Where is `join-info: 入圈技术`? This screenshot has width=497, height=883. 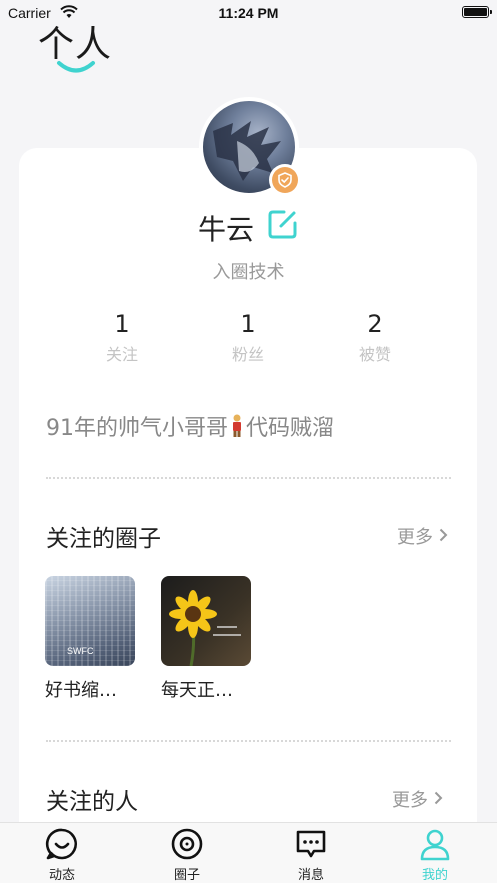
join-info: 入圈技术 is located at coordinates (248, 272).